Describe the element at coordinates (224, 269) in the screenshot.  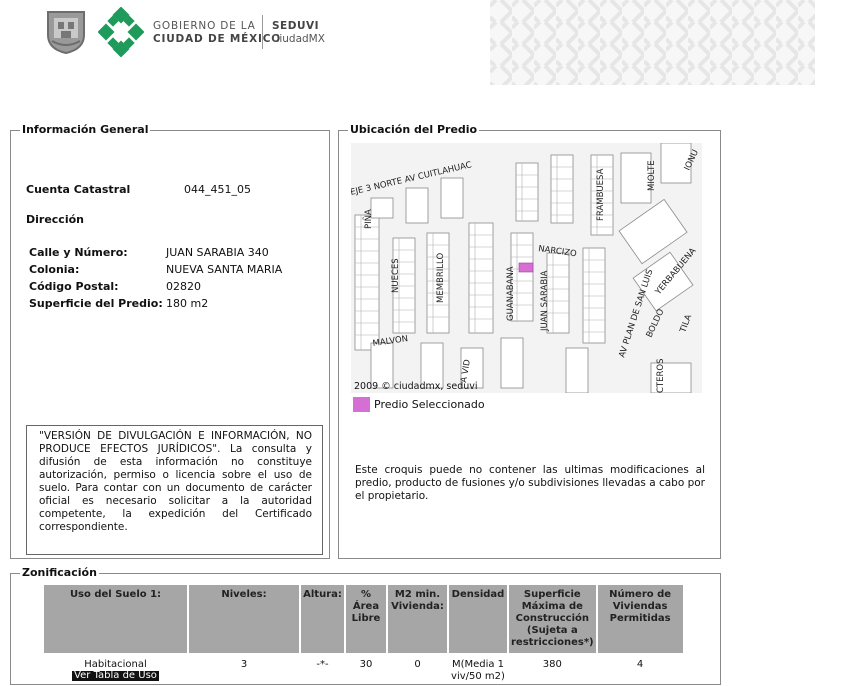
I see `colonia-value: NUEVA SANTA MARIA` at that location.